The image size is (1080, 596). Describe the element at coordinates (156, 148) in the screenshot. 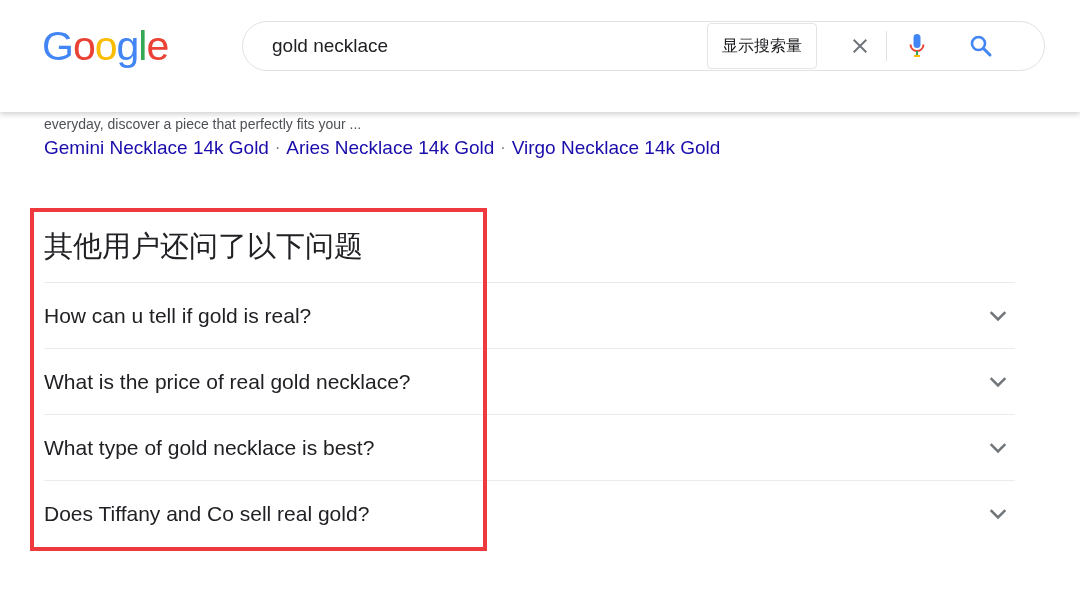

I see `sitelink: Gemini Necklace 14k Gold` at that location.